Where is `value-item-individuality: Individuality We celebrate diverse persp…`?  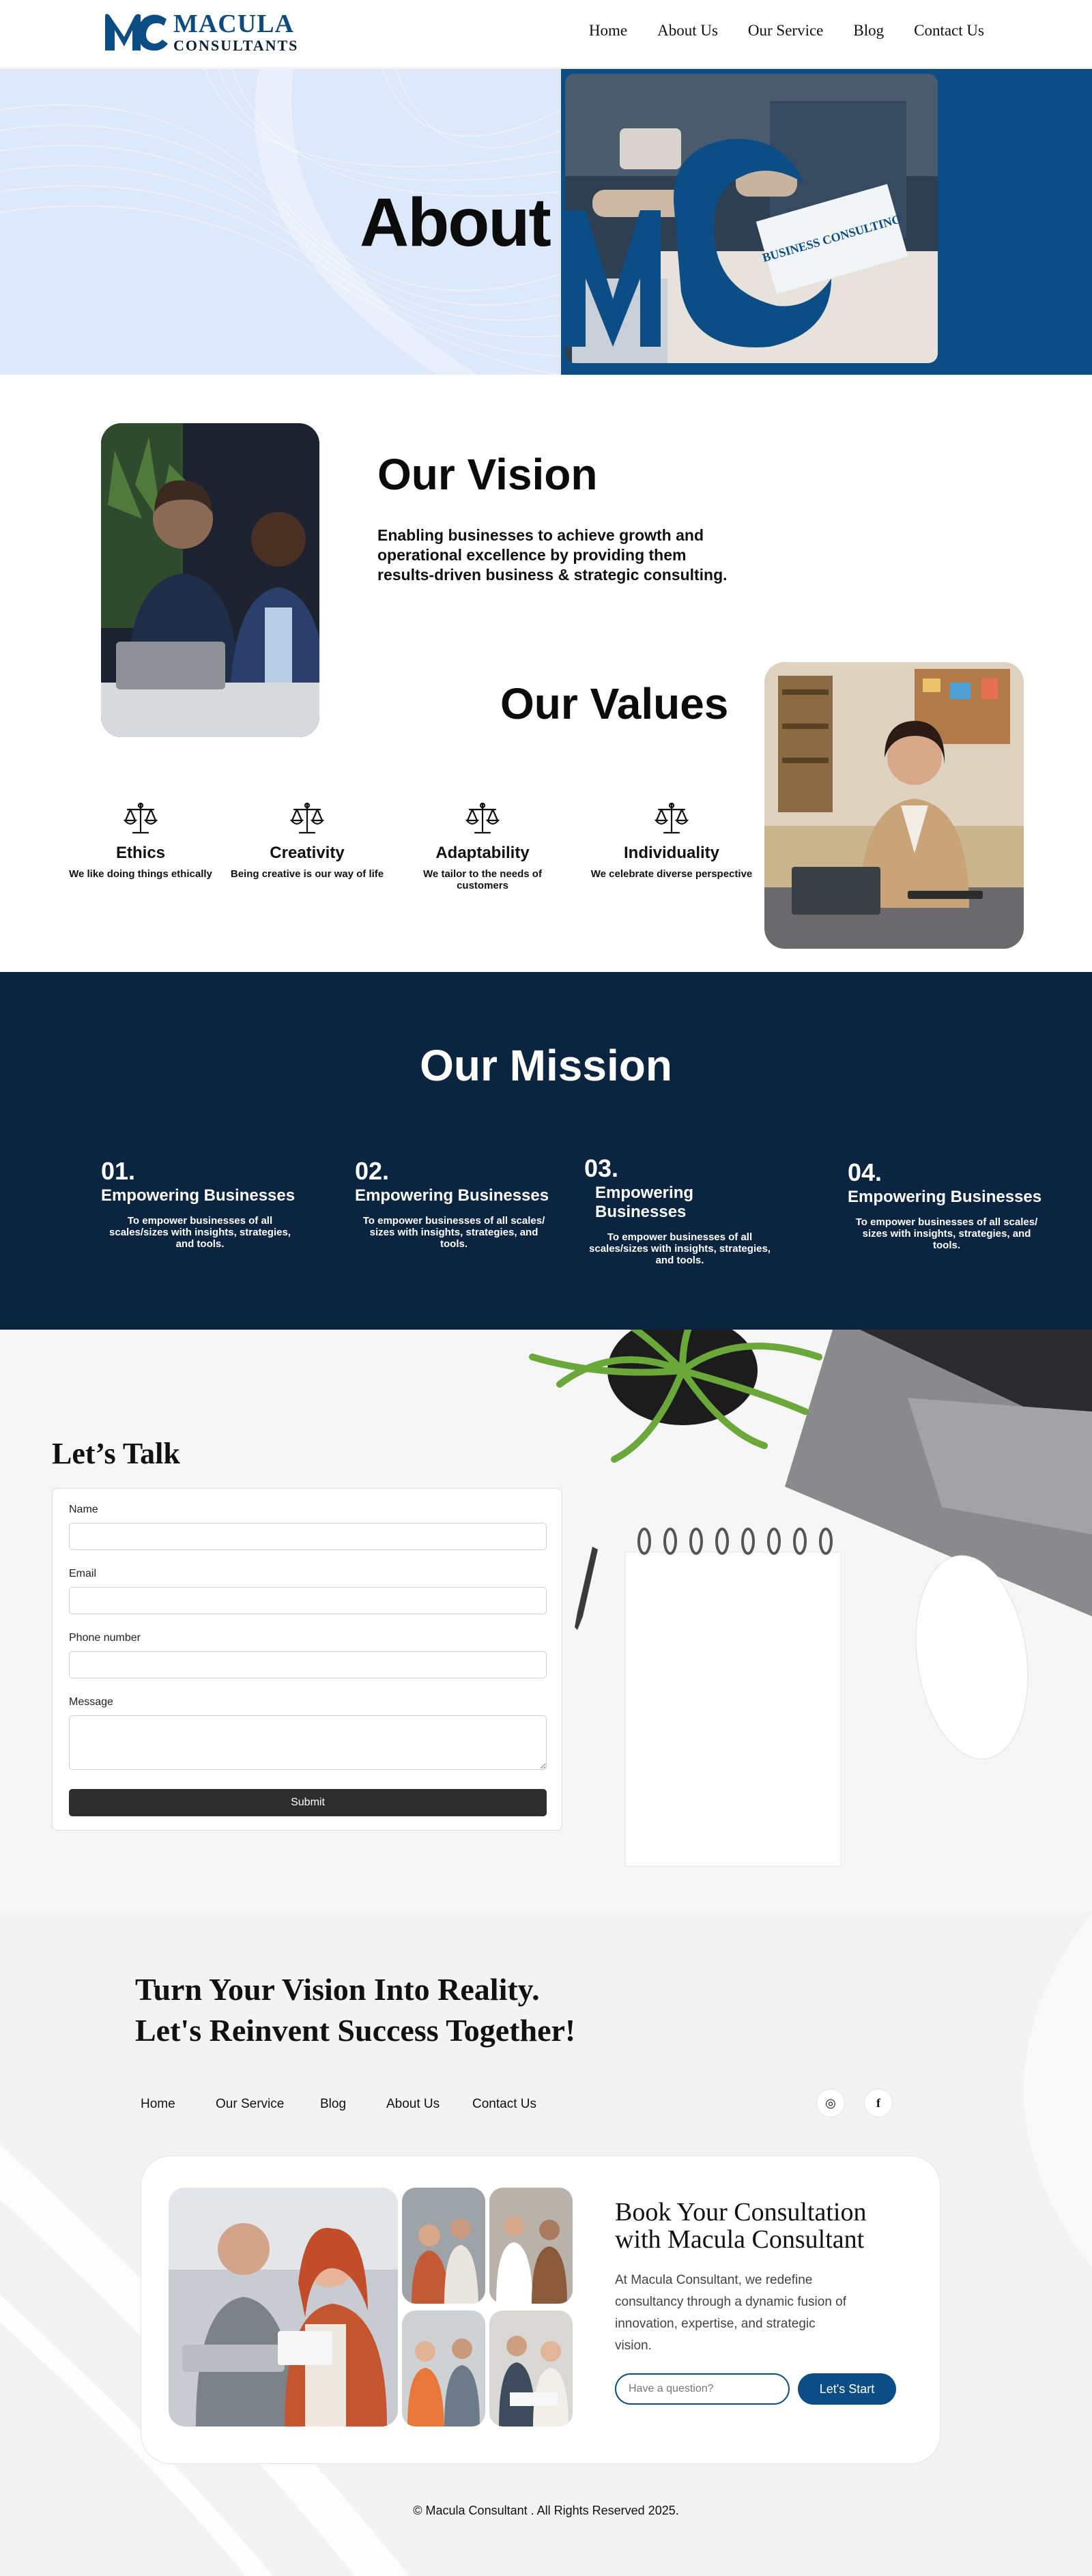
value-item-individuality: Individuality We celebrate diverse persp… is located at coordinates (671, 840).